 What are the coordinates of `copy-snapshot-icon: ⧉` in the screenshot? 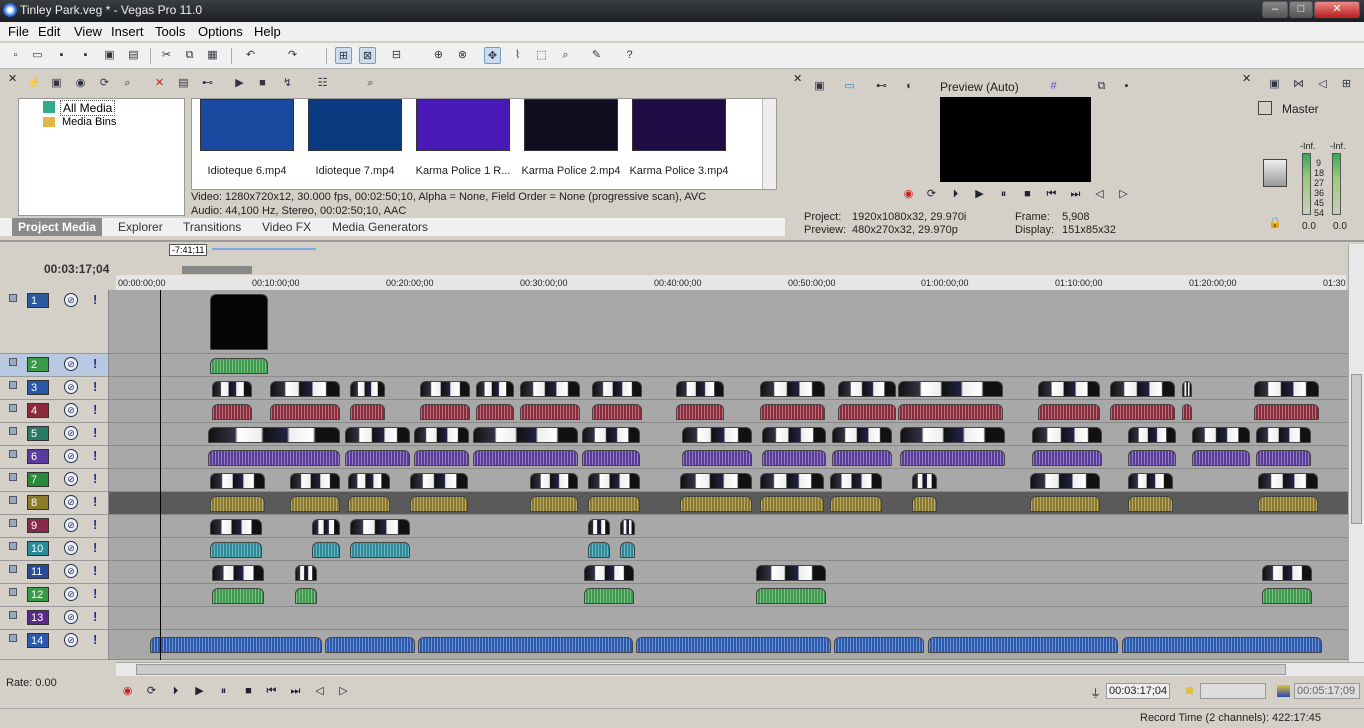 It's located at (1101, 86).